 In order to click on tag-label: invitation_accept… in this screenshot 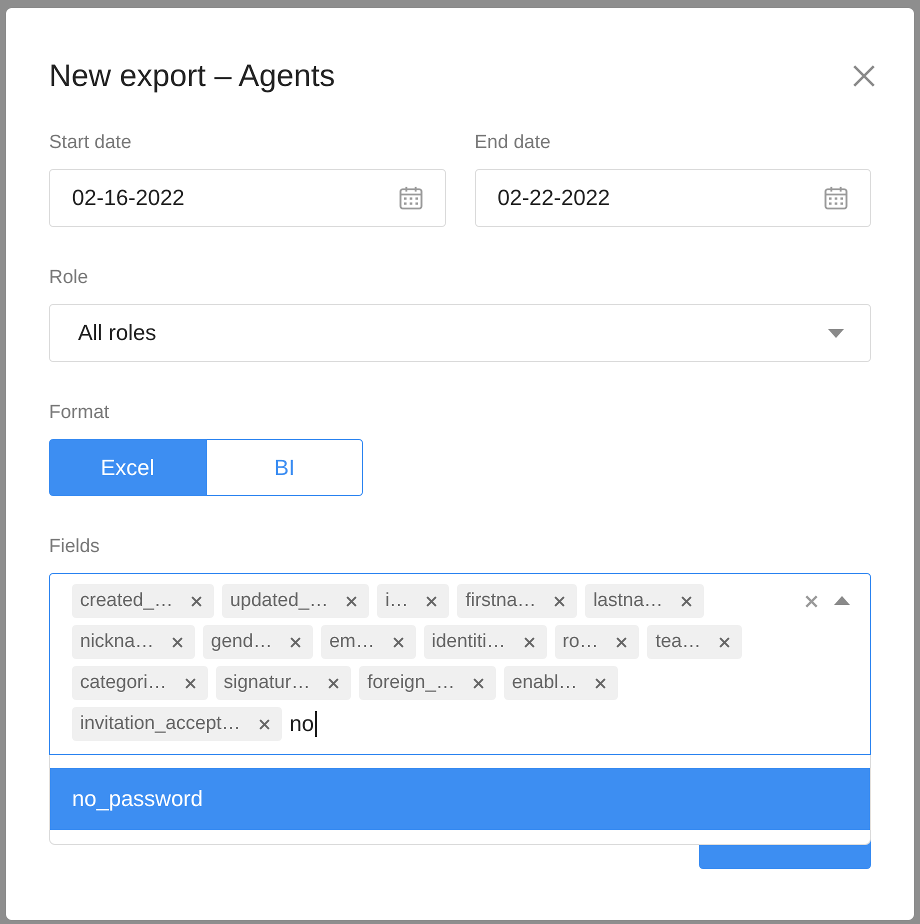, I will do `click(160, 724)`.